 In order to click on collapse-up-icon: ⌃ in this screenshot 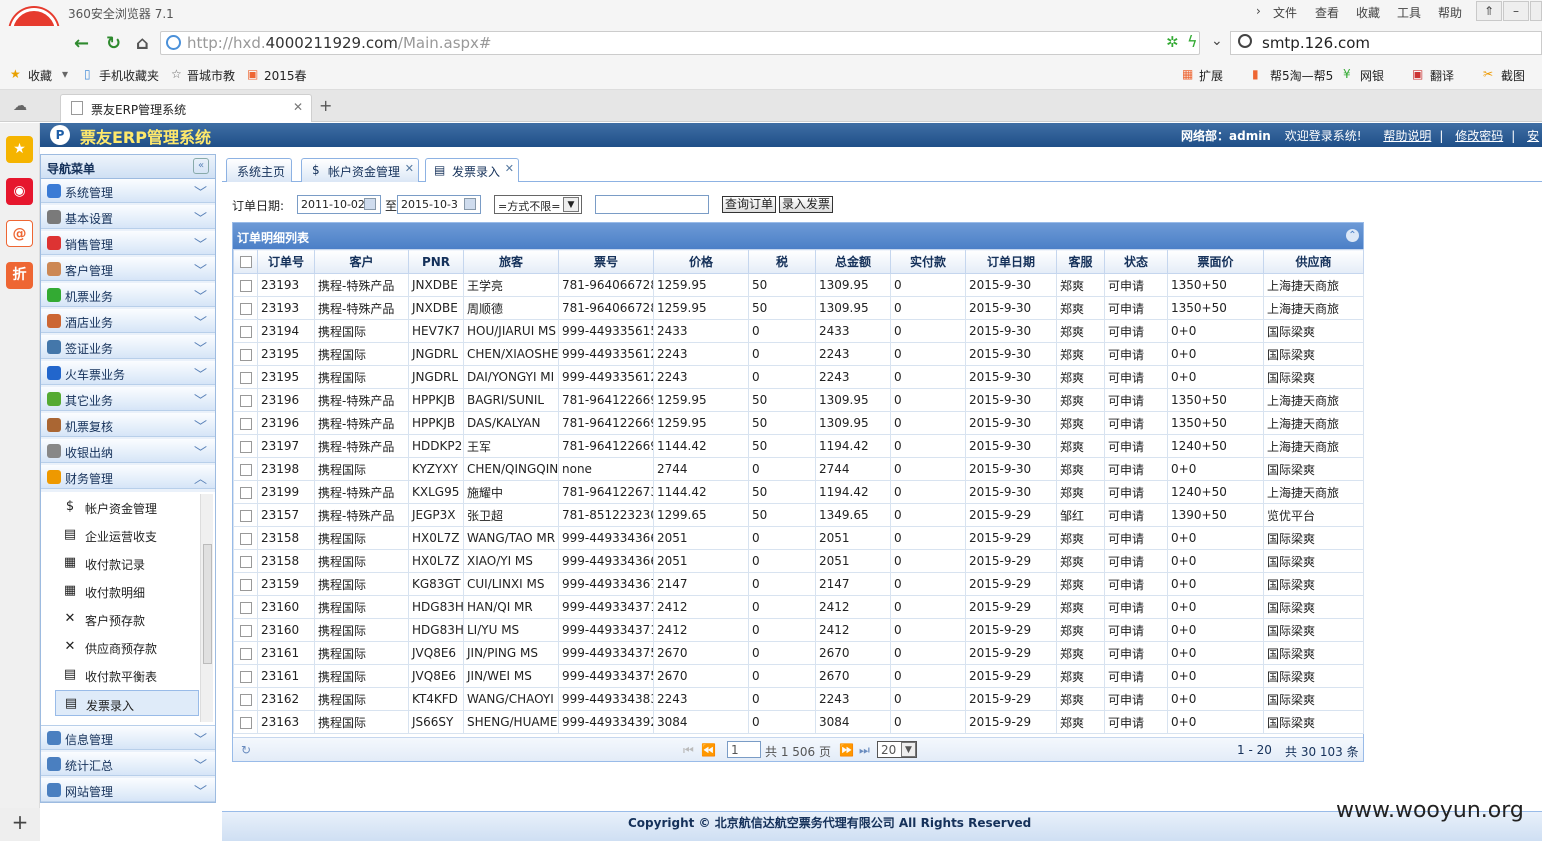, I will do `click(1352, 235)`.